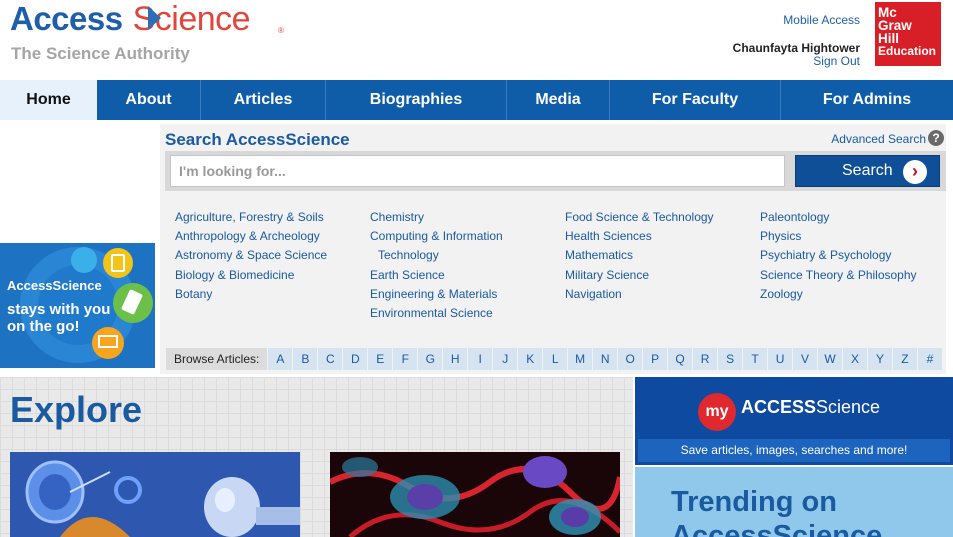  I want to click on subject-link: Psychiatry & Psychology, so click(838, 255).